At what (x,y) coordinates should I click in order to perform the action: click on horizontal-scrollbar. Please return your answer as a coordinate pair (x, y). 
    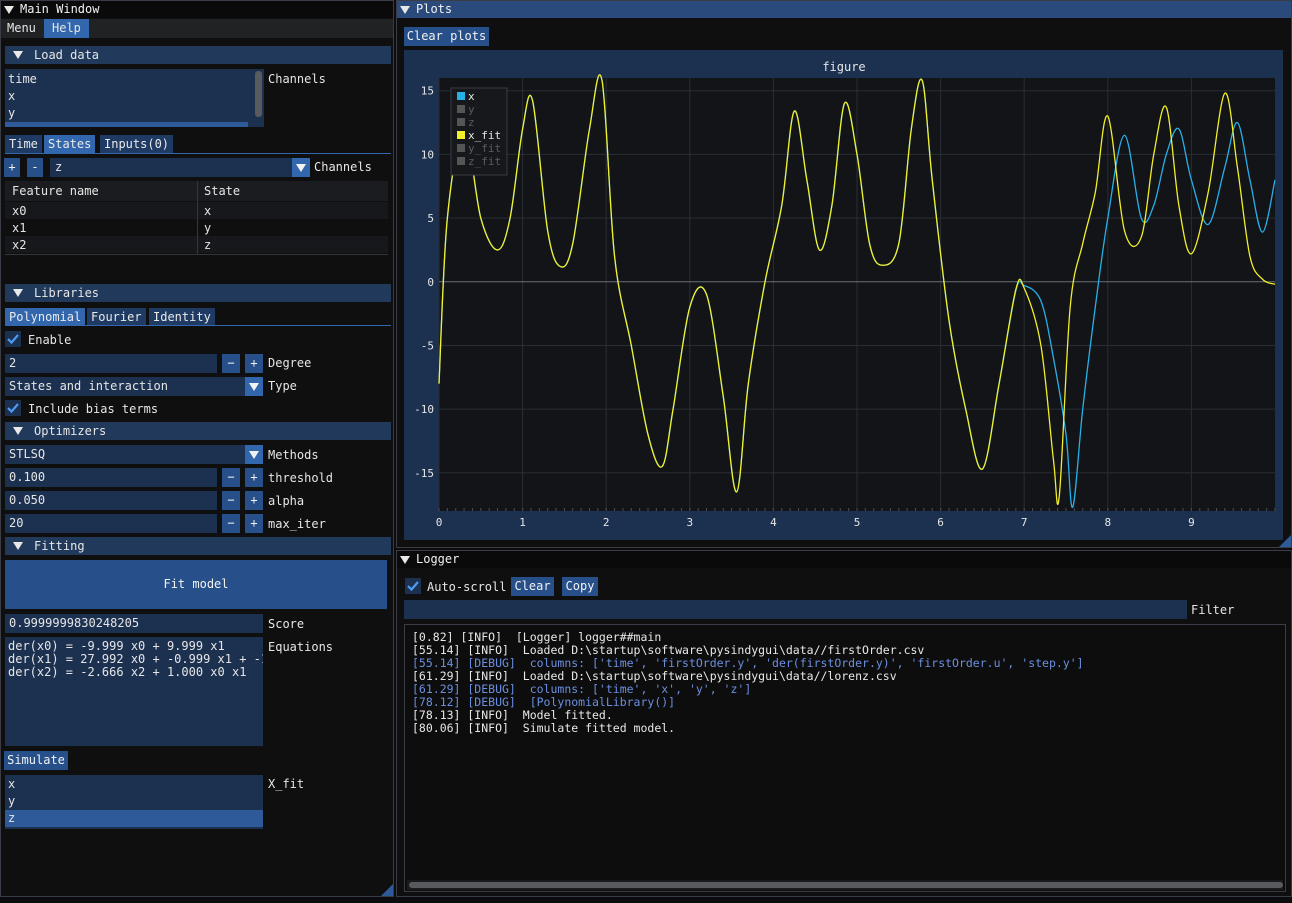
    Looking at the image, I should click on (845, 885).